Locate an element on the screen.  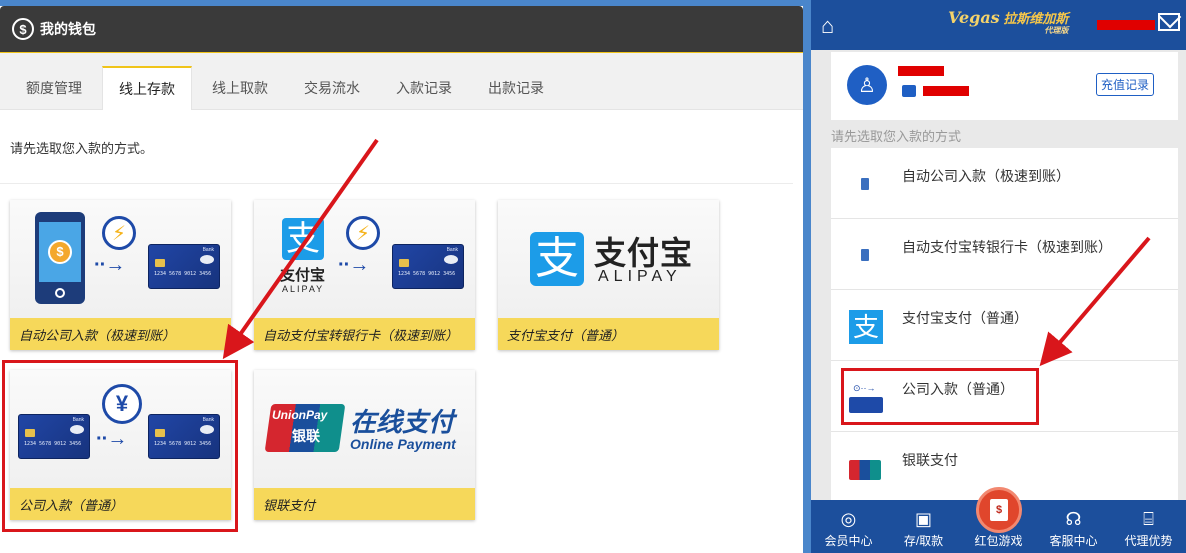
annotation-arrow-right is located at coordinates (1095, 301).